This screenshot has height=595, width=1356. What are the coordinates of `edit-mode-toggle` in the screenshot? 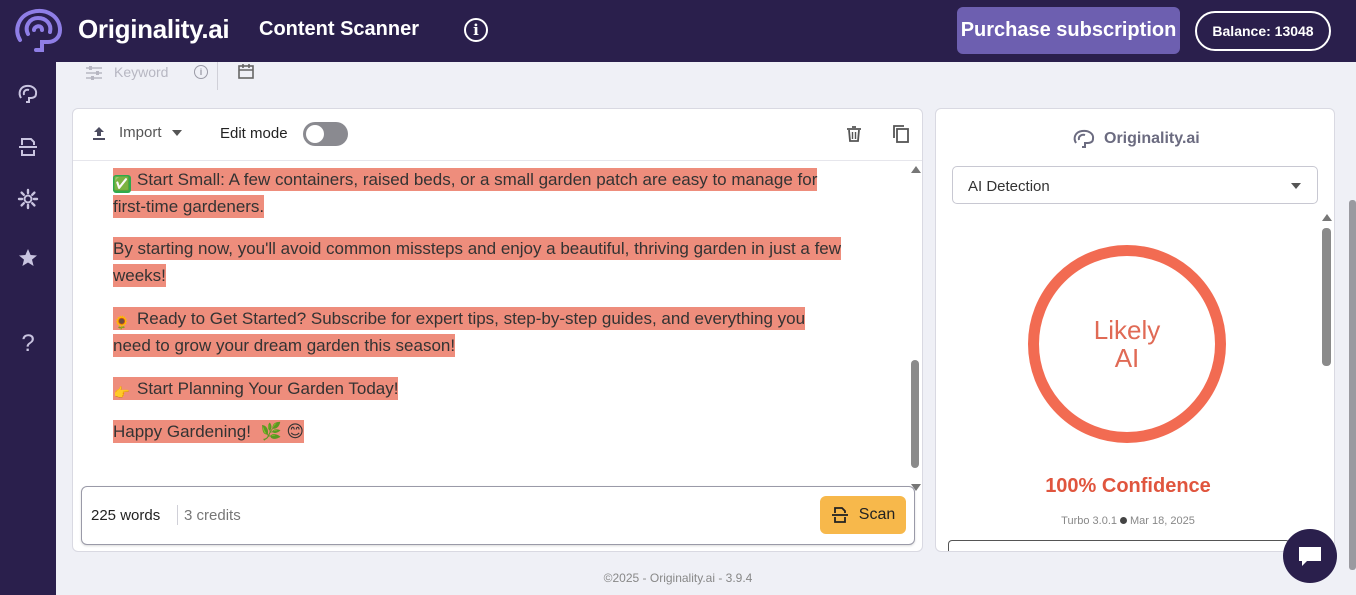 It's located at (325, 134).